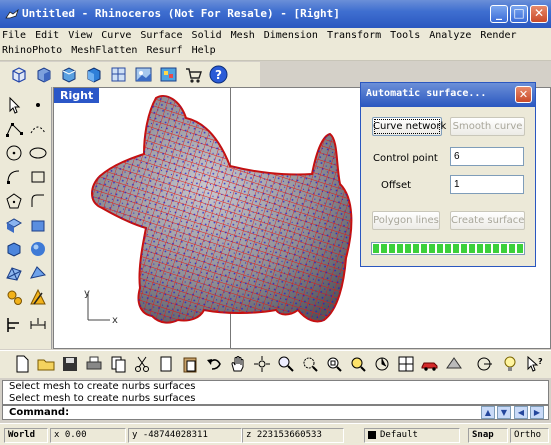 This screenshot has height=445, width=551. I want to click on new-file-icon, so click(22, 364).